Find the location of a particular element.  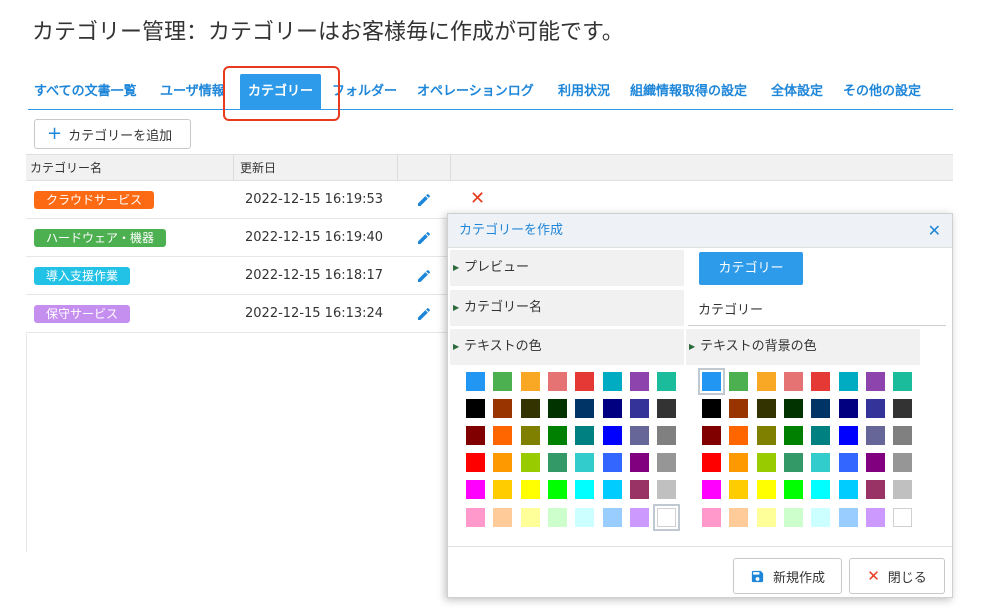

tab-other-settings: その他の設定 is located at coordinates (882, 91).